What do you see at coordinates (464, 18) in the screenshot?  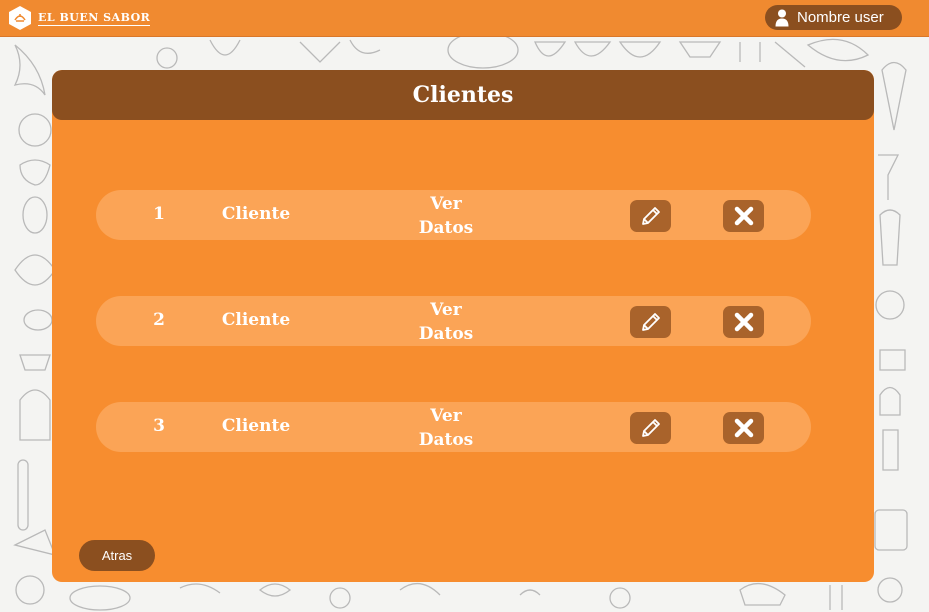 I see `top-navigation-bar: EL BUEN SABOR Nombre user` at bounding box center [464, 18].